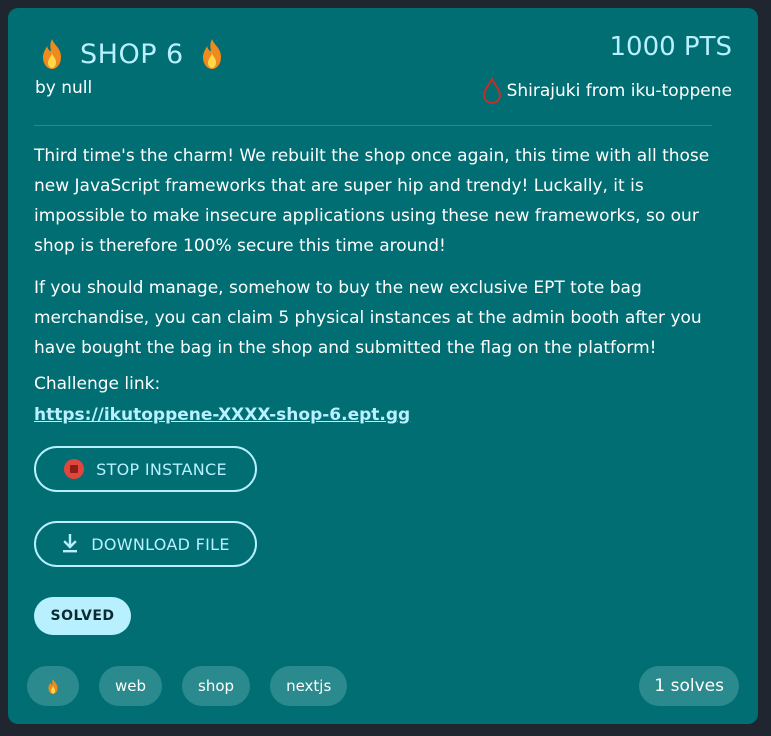 The image size is (771, 736). What do you see at coordinates (671, 47) in the screenshot?
I see `challenge-points: 1000 PTS` at bounding box center [671, 47].